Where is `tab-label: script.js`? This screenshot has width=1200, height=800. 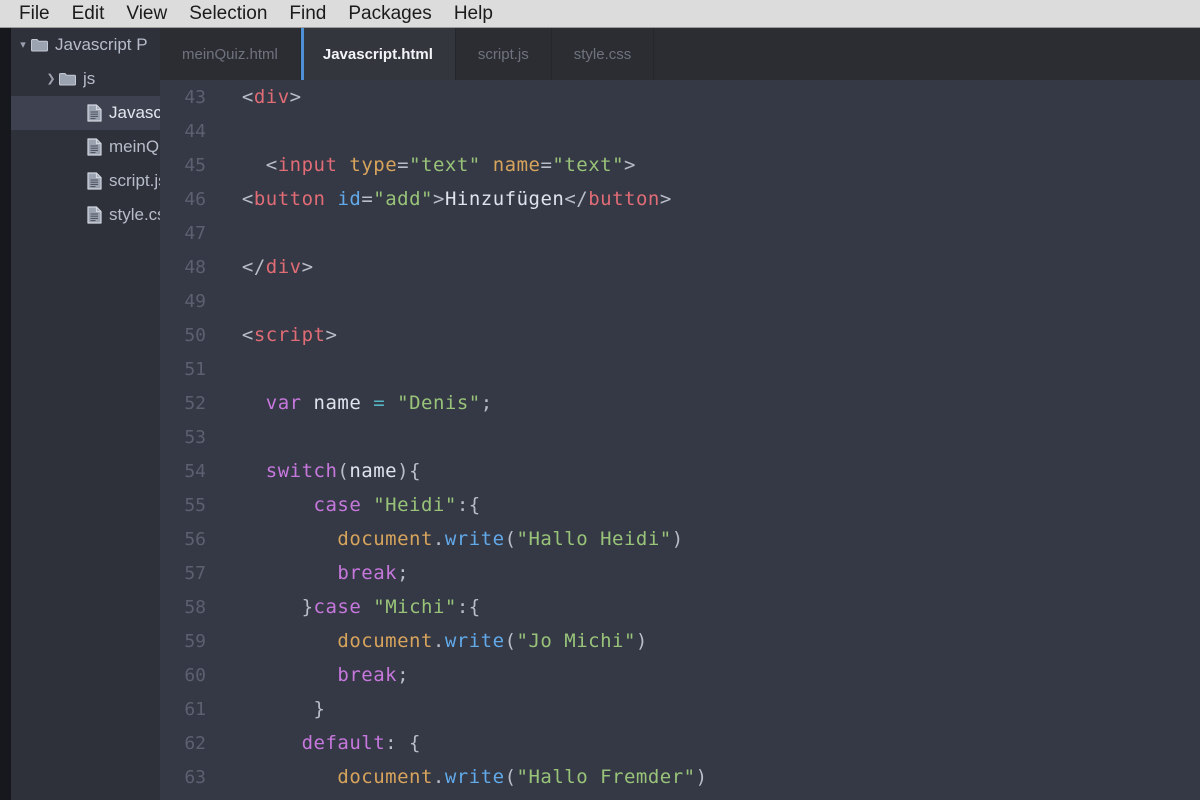 tab-label: script.js is located at coordinates (503, 54).